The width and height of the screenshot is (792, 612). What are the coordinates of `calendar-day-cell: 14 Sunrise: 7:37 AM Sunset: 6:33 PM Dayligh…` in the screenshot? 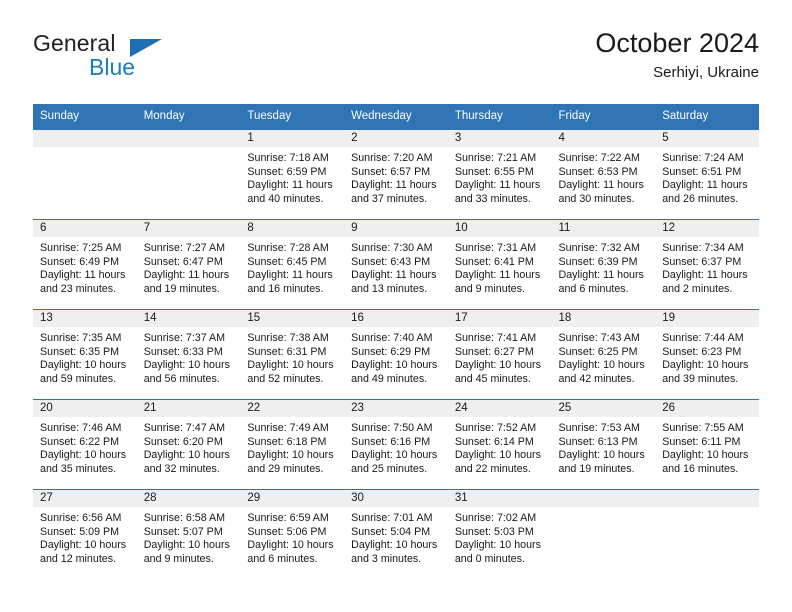 It's located at (188, 354).